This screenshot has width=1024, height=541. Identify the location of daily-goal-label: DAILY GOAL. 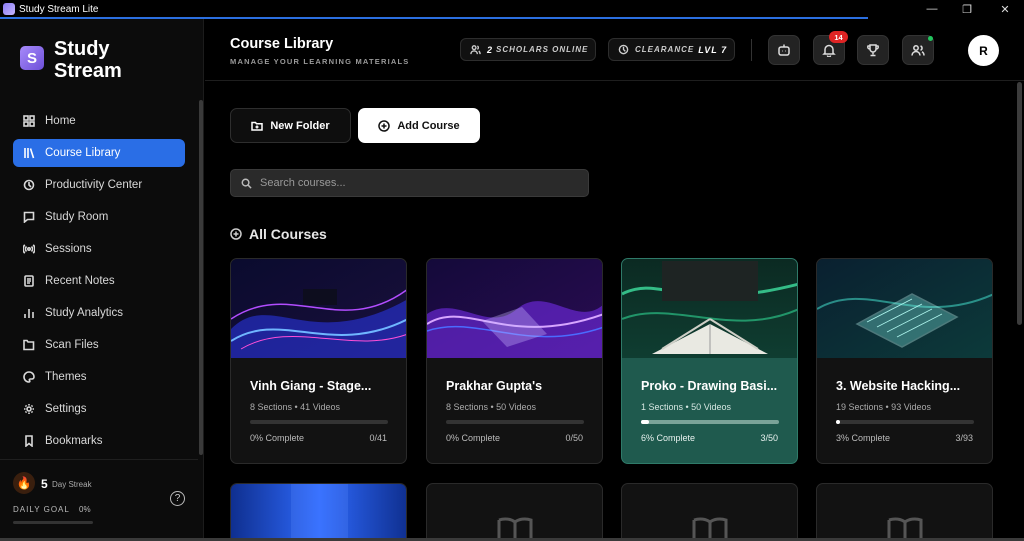
(41, 509).